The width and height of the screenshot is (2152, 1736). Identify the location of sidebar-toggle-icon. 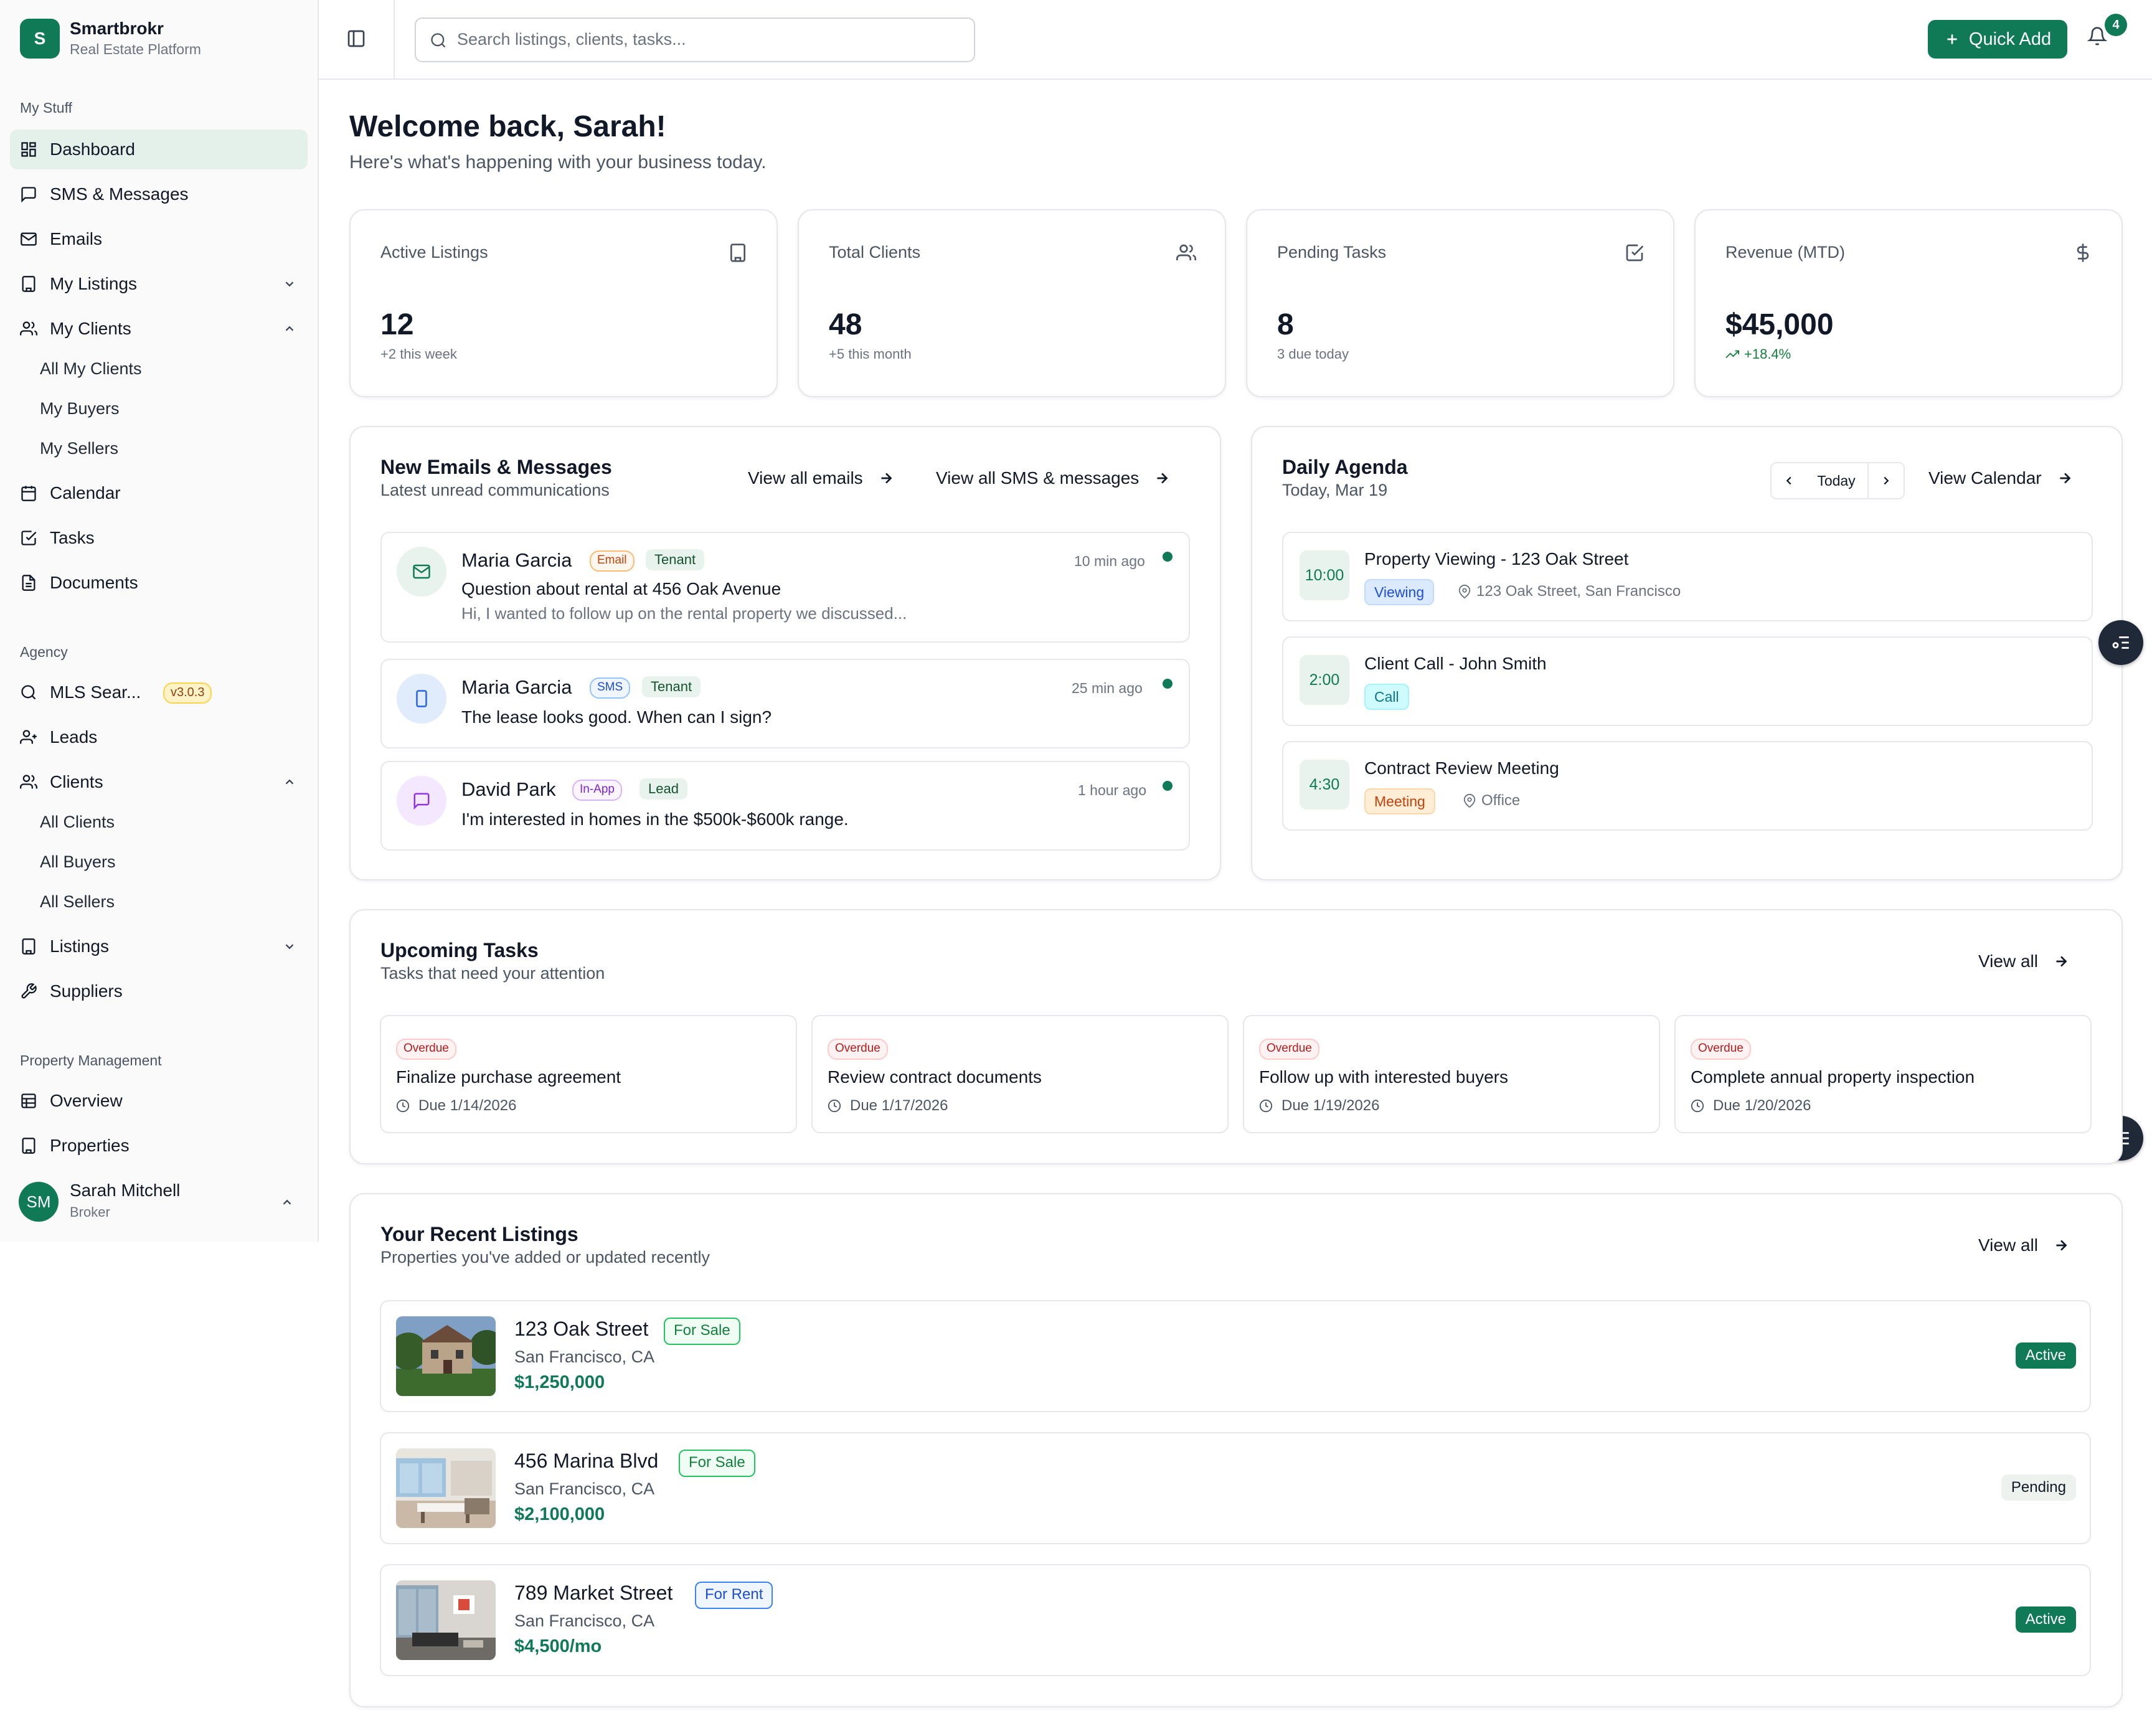
(356, 39).